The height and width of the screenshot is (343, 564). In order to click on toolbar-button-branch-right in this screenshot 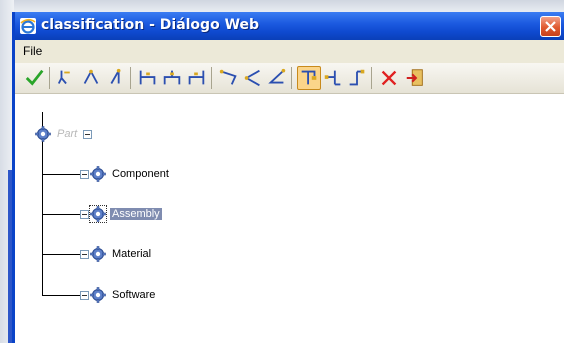, I will do `click(277, 78)`.